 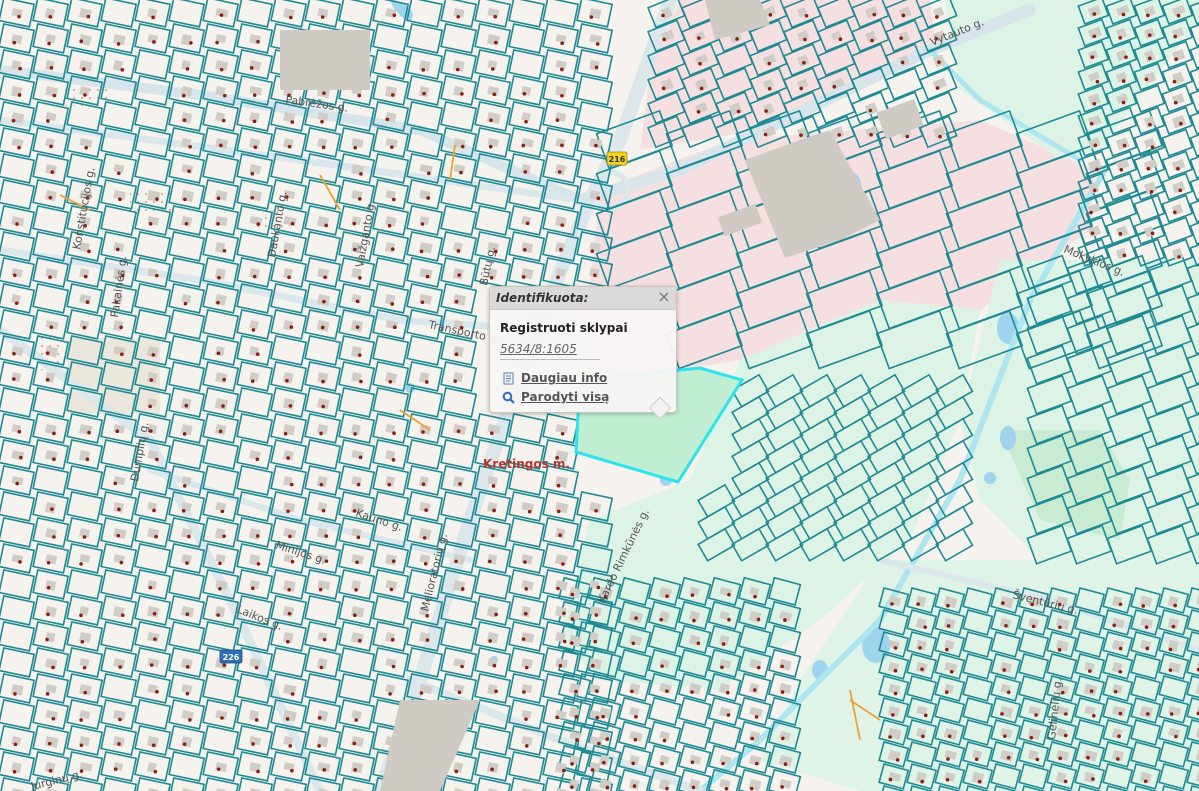 I want to click on show-all-link: Parodyti visą, so click(x=555, y=397).